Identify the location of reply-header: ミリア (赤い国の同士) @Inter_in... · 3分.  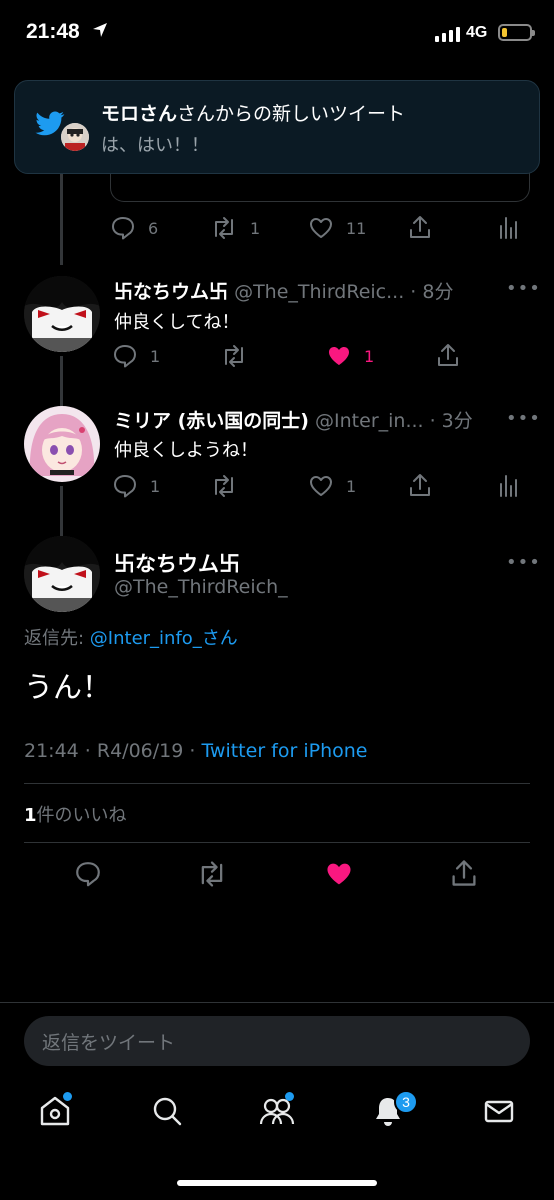
(293, 419).